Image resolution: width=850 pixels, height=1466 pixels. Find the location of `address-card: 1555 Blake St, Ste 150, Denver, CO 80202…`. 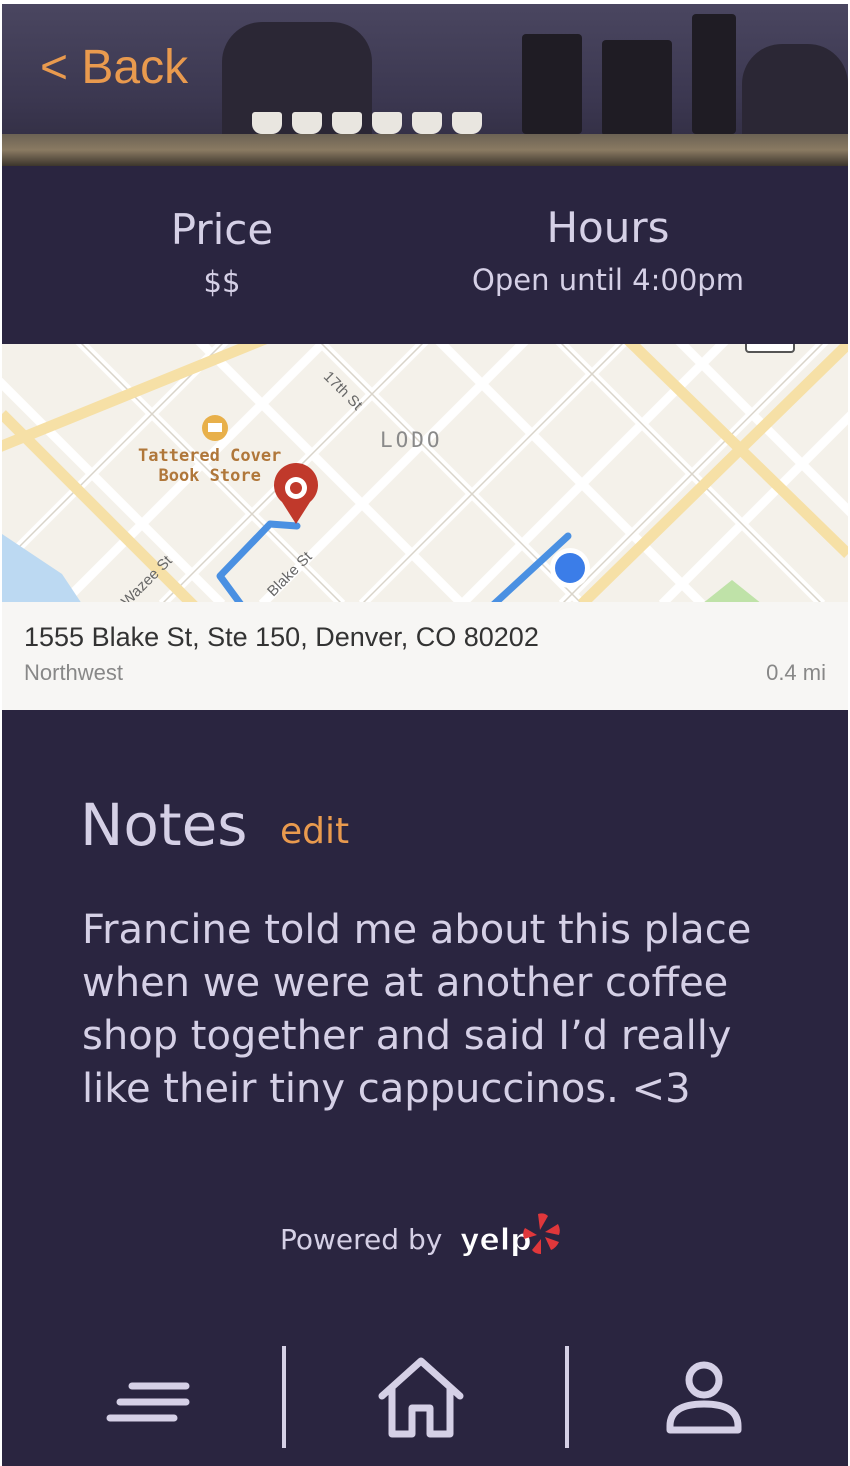

address-card: 1555 Blake St, Ste 150, Denver, CO 80202… is located at coordinates (425, 656).